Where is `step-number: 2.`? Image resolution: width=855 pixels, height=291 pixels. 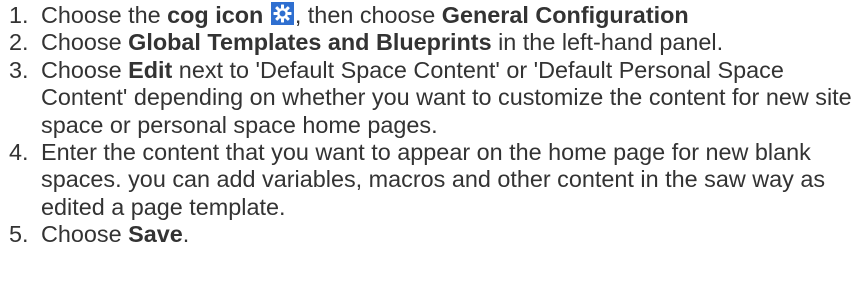 step-number: 2. is located at coordinates (19, 42).